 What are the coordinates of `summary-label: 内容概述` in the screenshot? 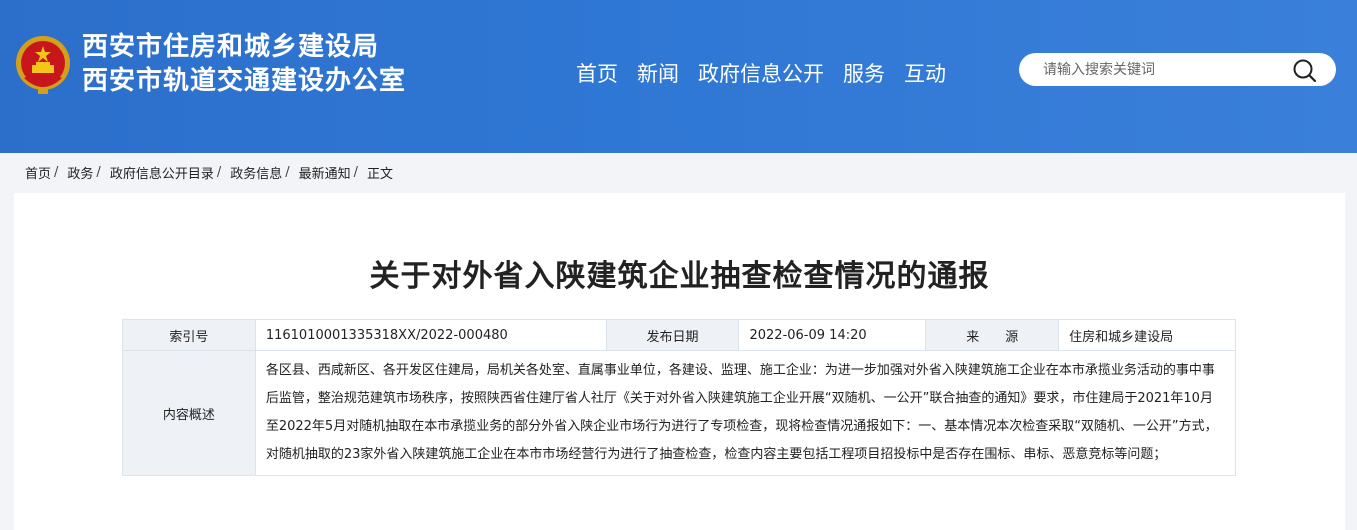 It's located at (189, 413).